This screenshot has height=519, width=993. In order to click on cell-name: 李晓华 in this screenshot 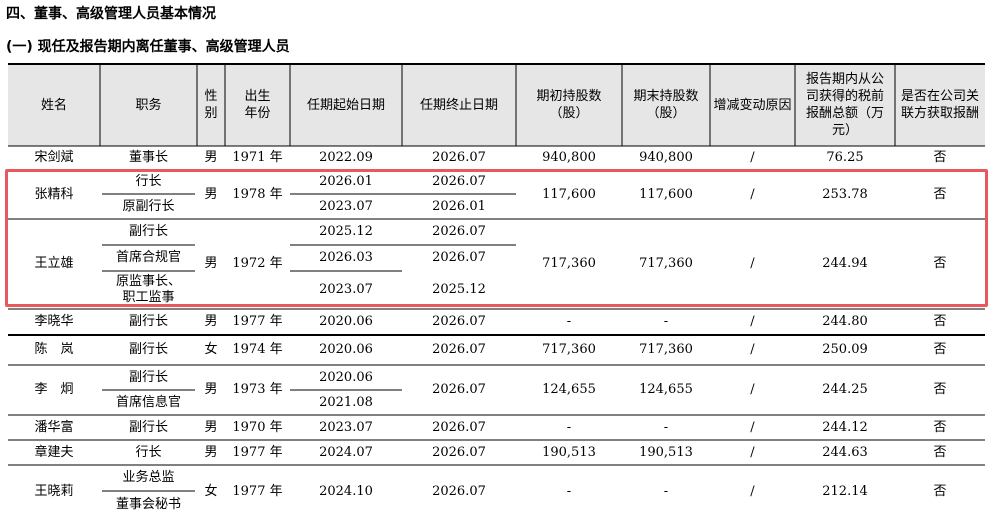, I will do `click(54, 321)`.